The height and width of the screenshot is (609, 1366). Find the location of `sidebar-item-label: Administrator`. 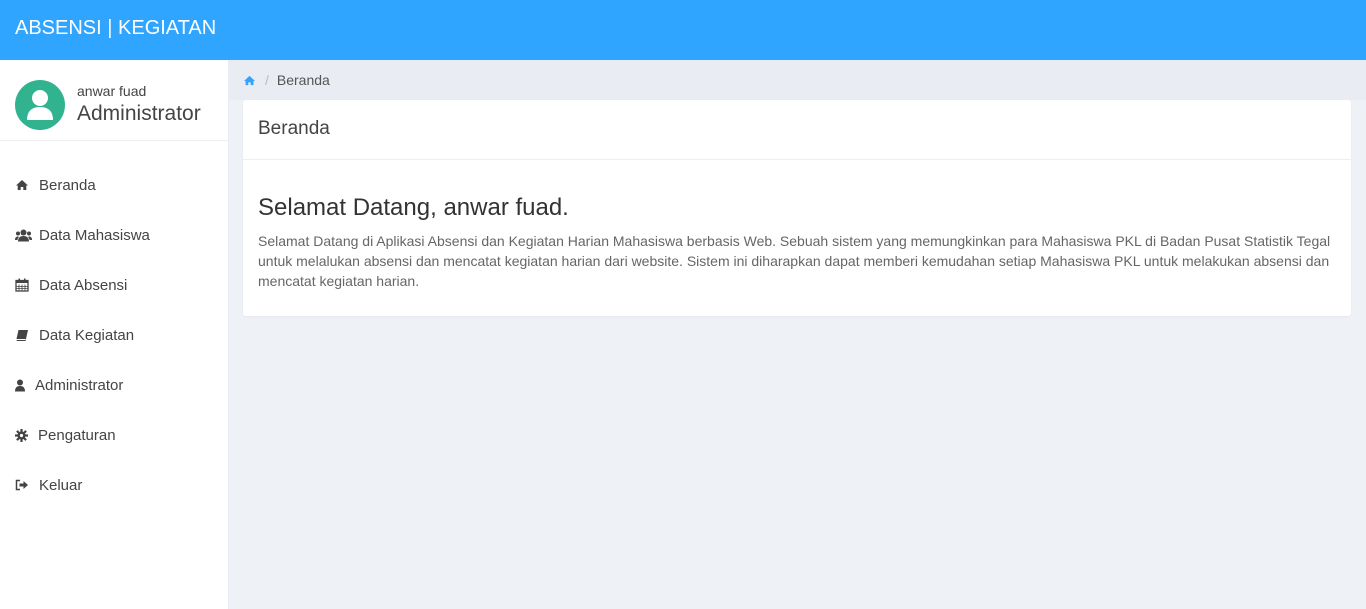

sidebar-item-label: Administrator is located at coordinates (79, 385).